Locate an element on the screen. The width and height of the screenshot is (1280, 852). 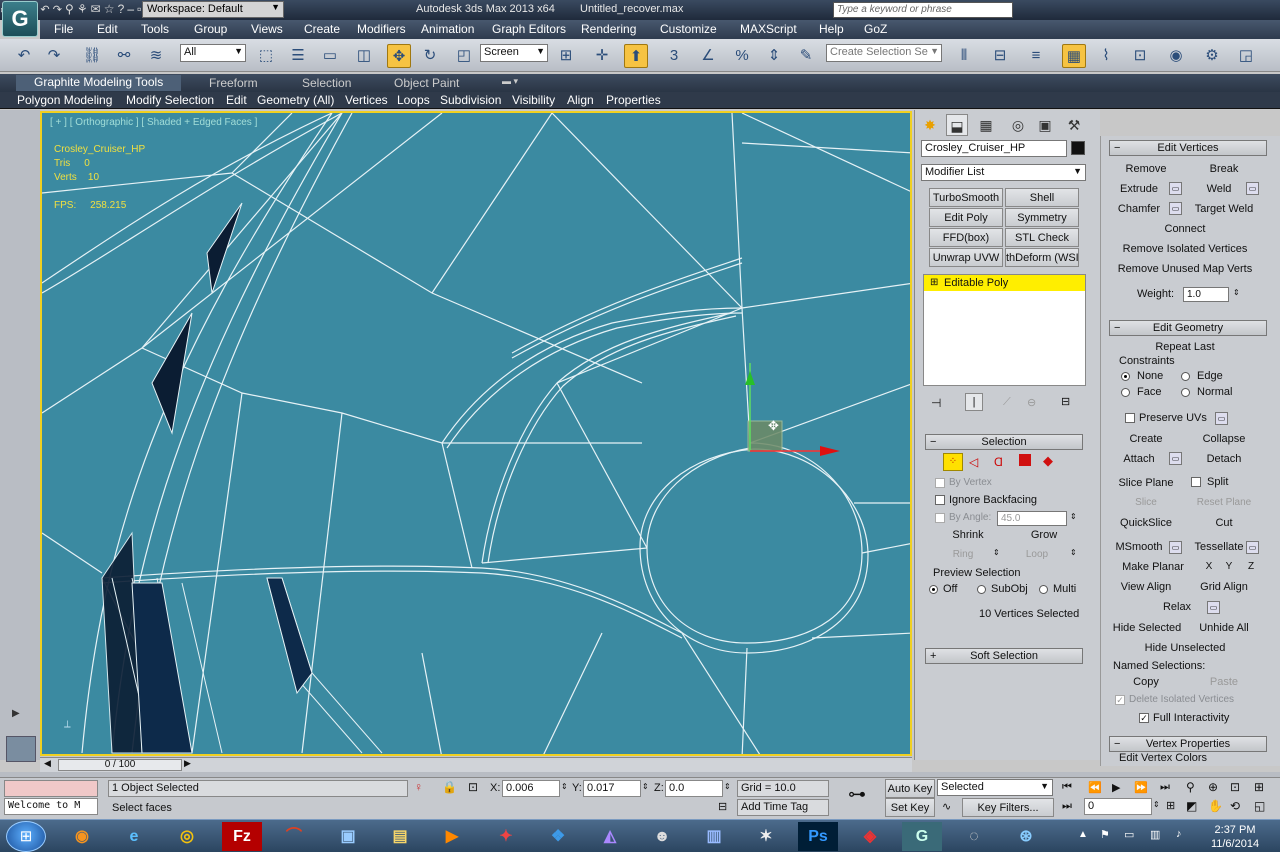
preview-multi-radio is located at coordinates (1043, 589).